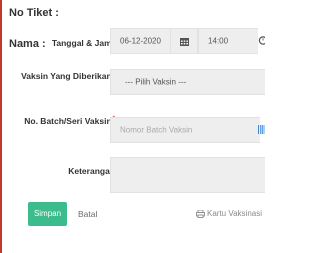 The width and height of the screenshot is (320, 253). What do you see at coordinates (83, 42) in the screenshot?
I see `tanggal-jam-label: Tanggal & Jam*` at bounding box center [83, 42].